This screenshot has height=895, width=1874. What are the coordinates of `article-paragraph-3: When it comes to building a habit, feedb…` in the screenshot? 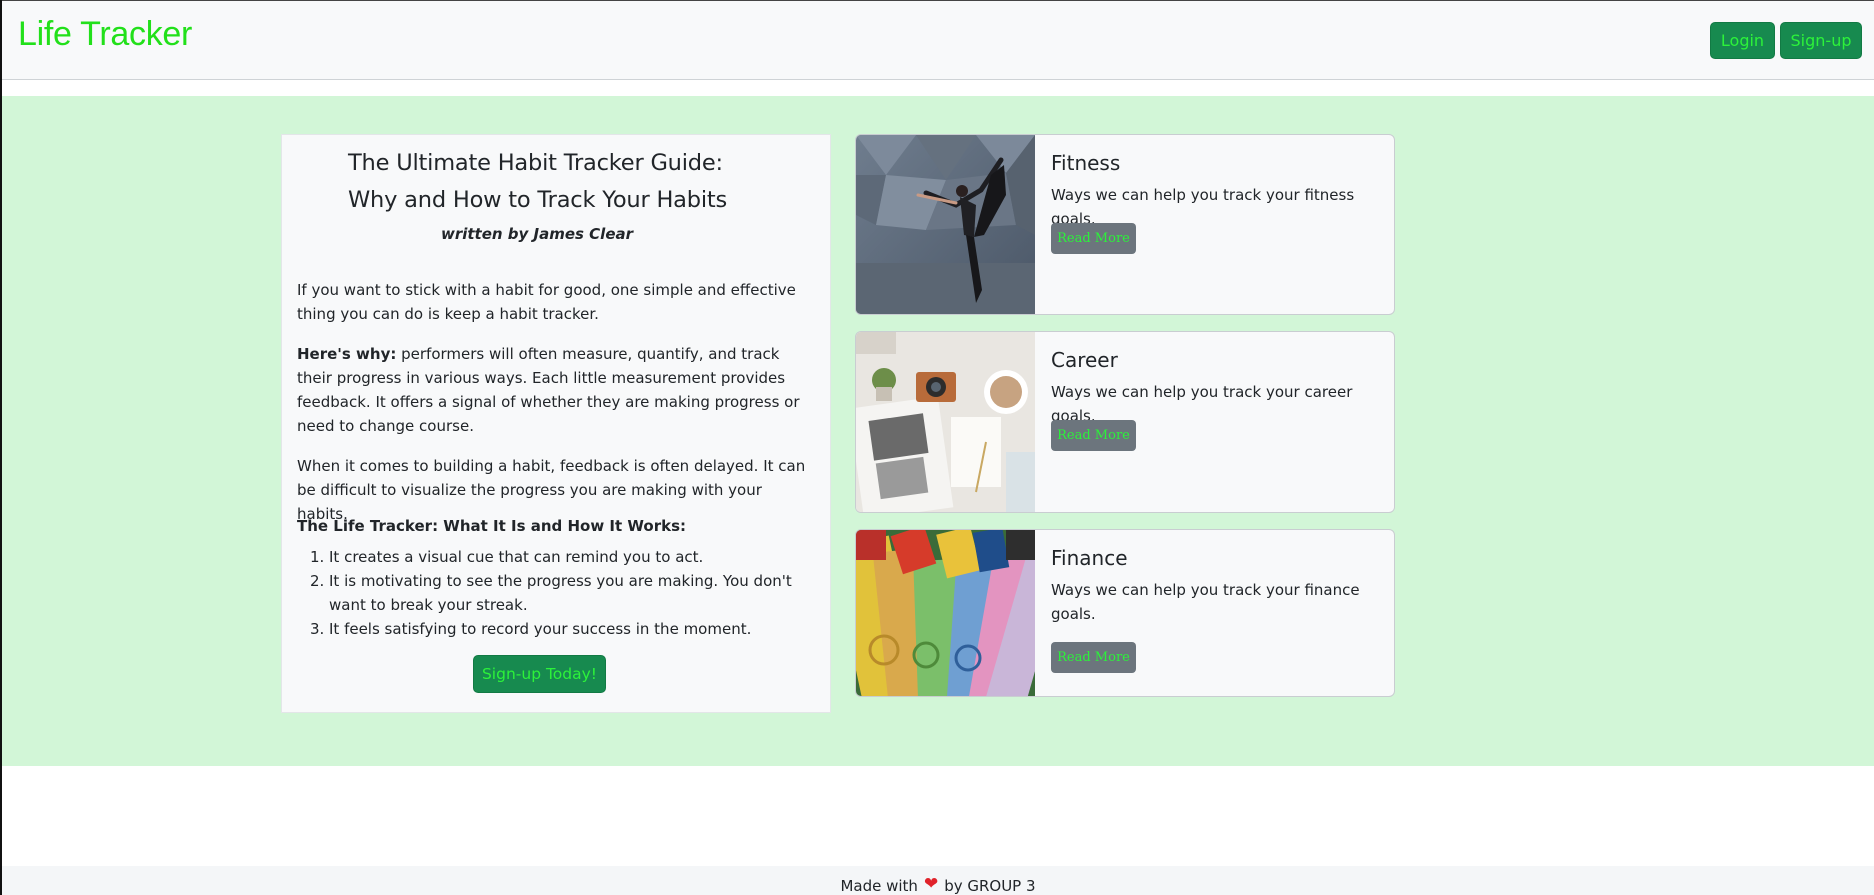 It's located at (551, 490).